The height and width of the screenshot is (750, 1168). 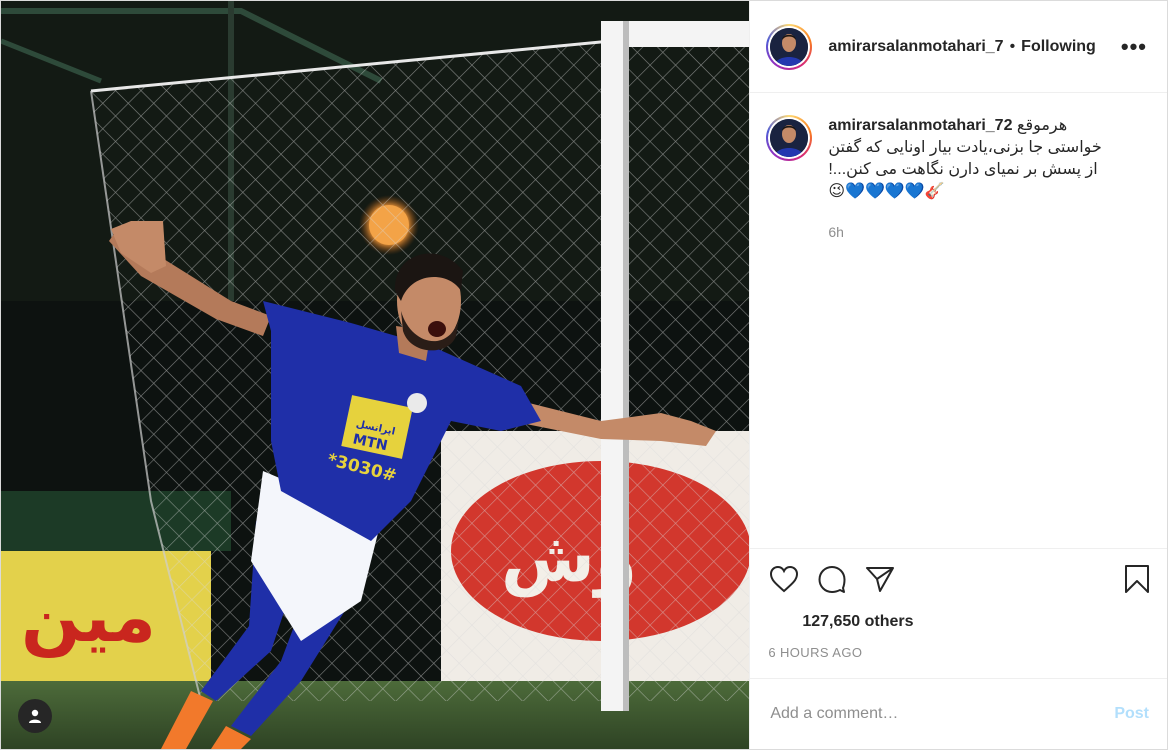 What do you see at coordinates (1134, 46) in the screenshot?
I see `more-options-icon: •••` at bounding box center [1134, 46].